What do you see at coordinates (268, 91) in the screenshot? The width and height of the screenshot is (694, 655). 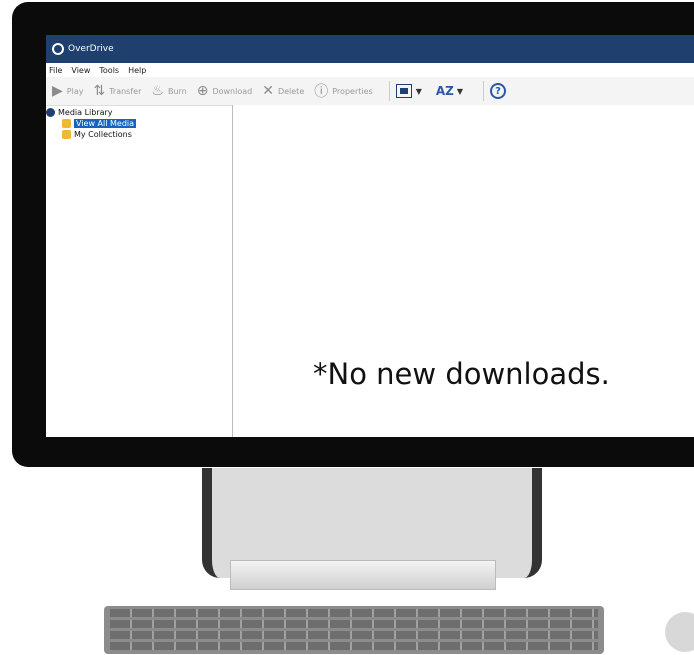 I see `delete-icon: ✕` at bounding box center [268, 91].